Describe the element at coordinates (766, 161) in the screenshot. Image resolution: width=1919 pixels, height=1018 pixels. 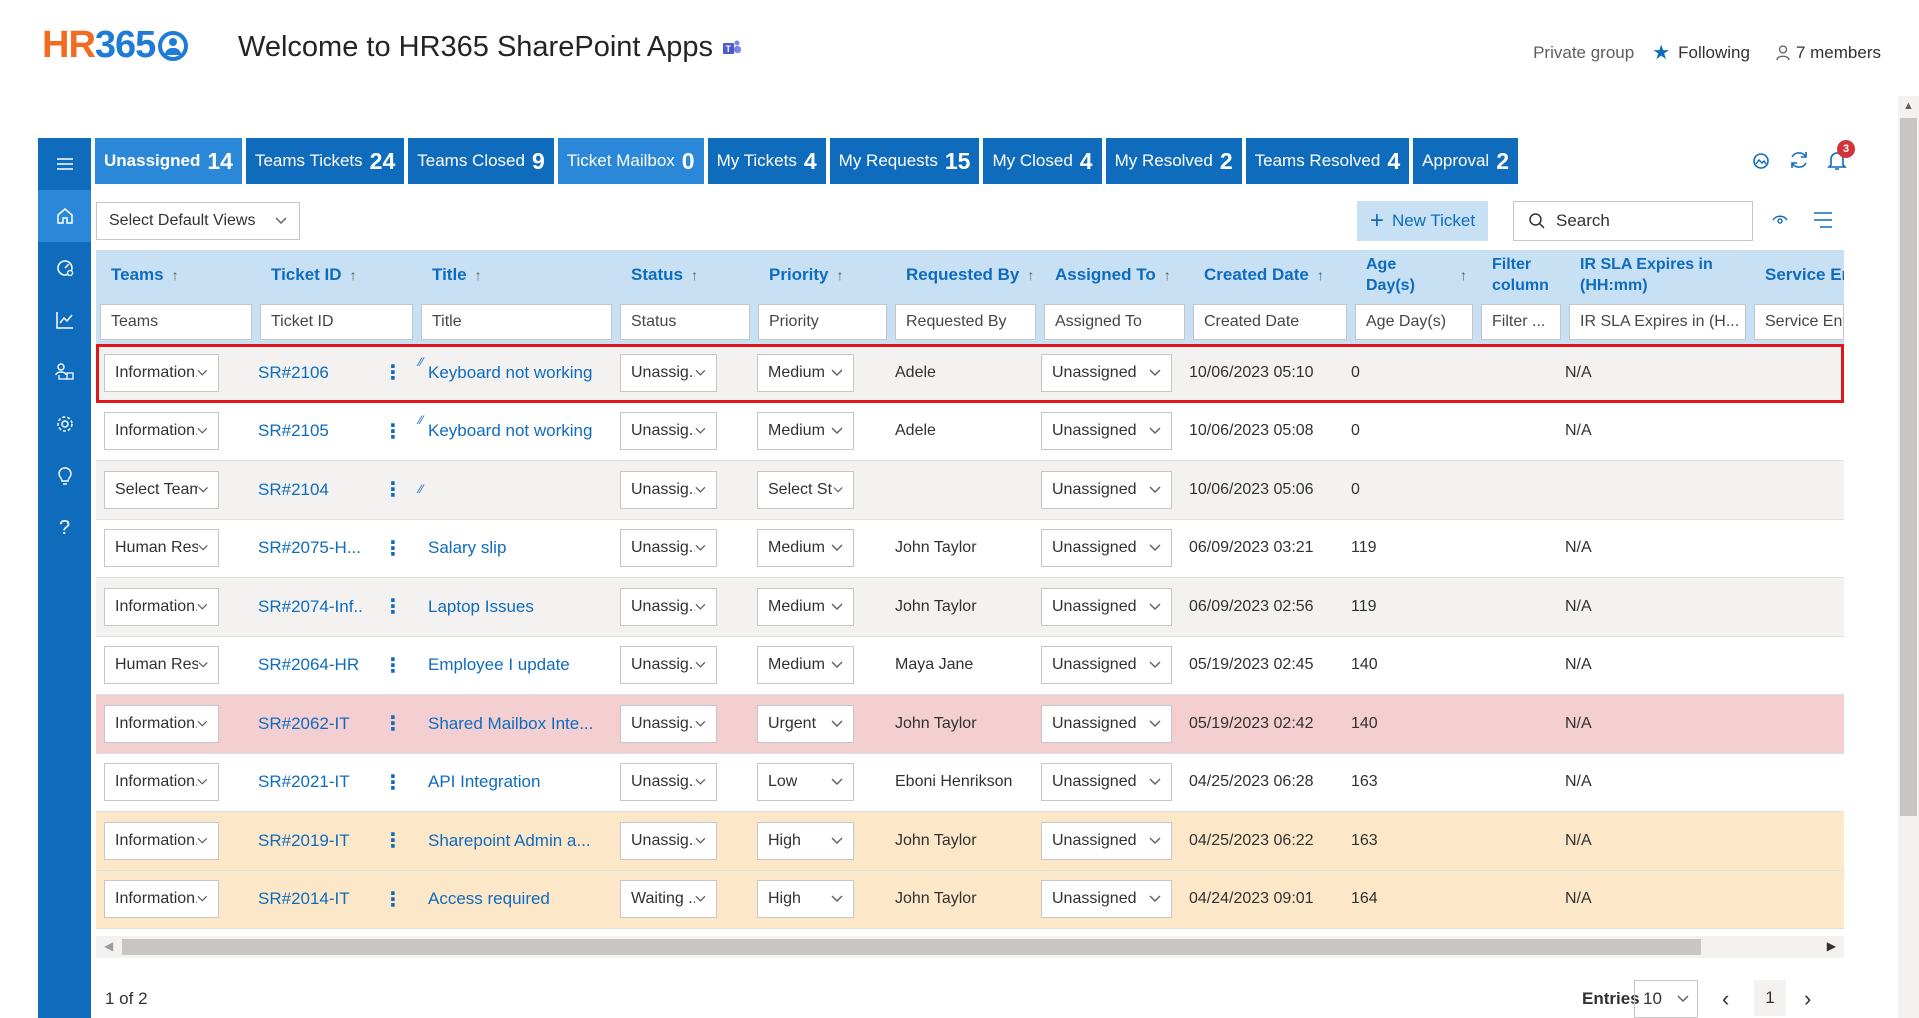
I see `tab-my-tickets: My Tickets 4` at that location.